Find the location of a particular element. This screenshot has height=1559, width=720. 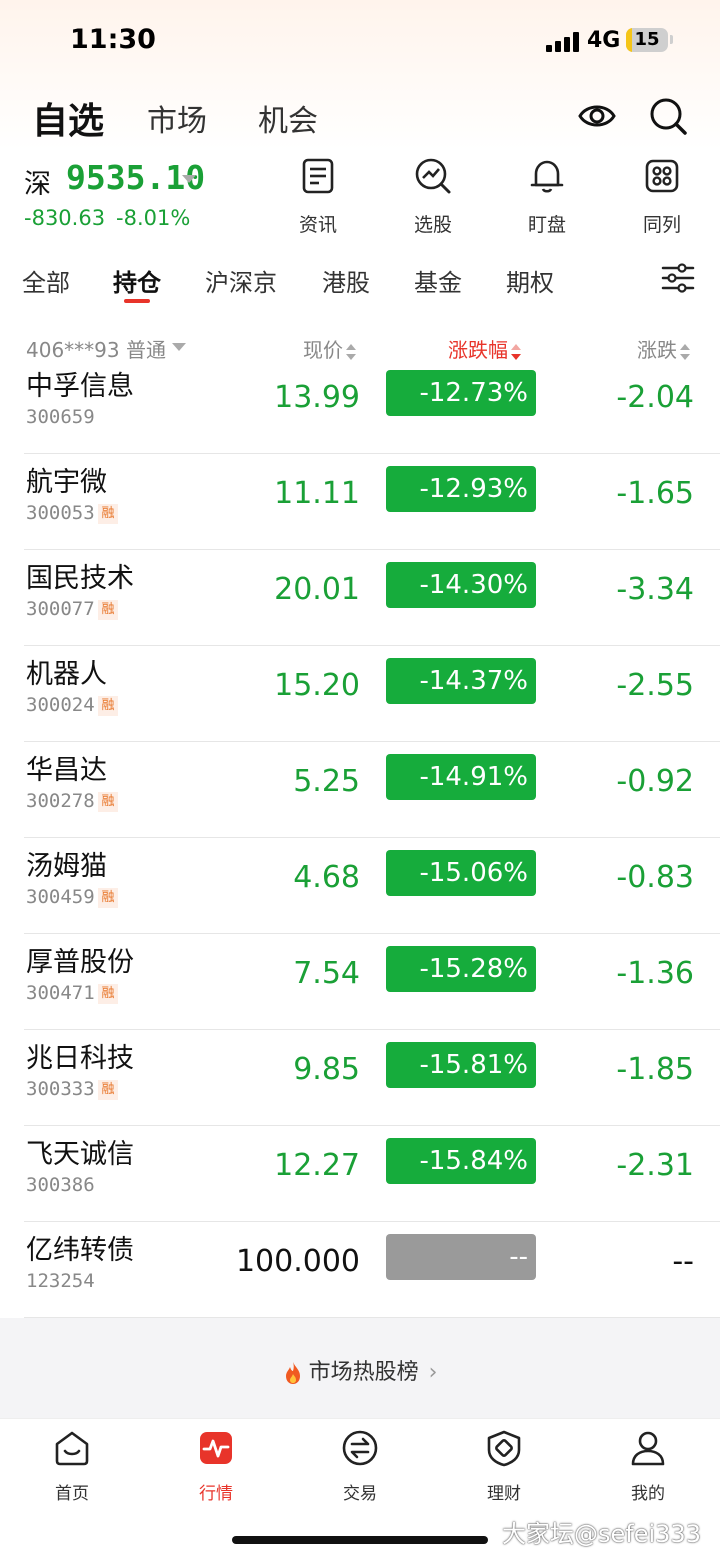

stock-change-pct: -14.91% is located at coordinates (461, 777).